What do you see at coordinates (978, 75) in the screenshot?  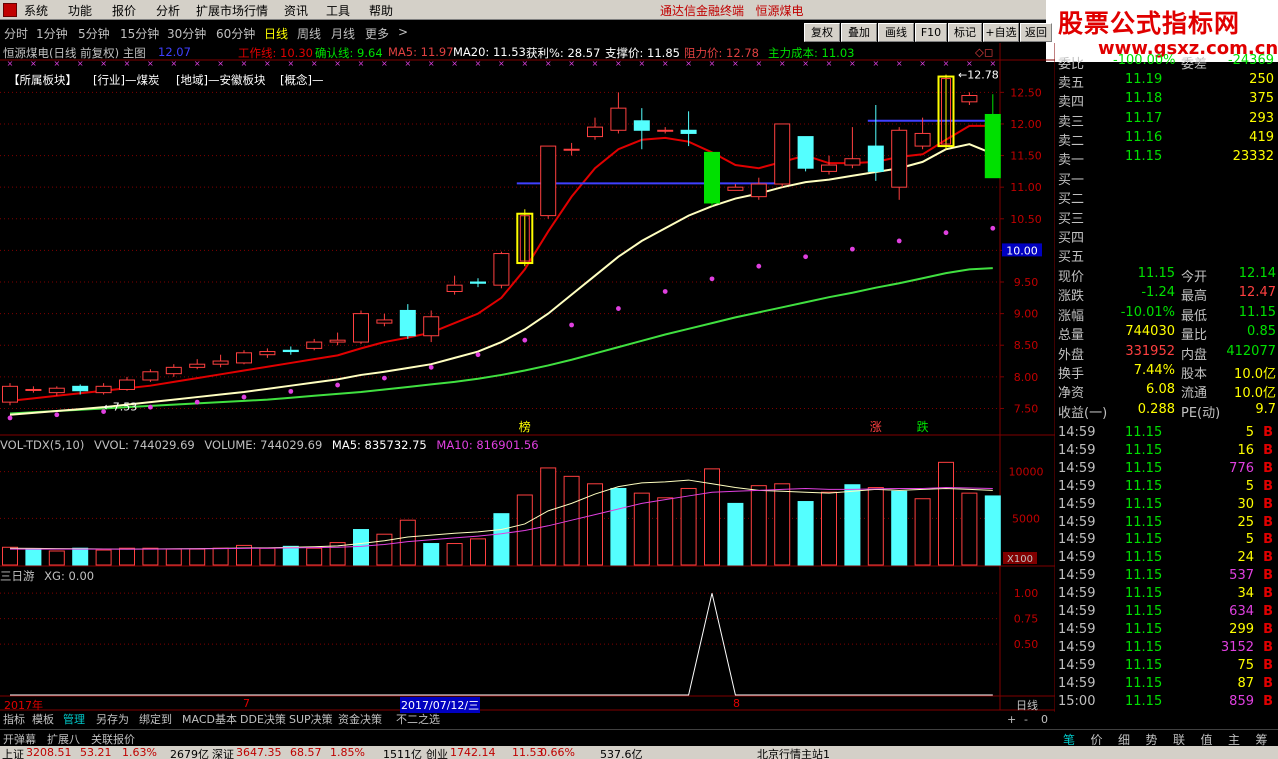 I see `high-label: ←12.78` at bounding box center [978, 75].